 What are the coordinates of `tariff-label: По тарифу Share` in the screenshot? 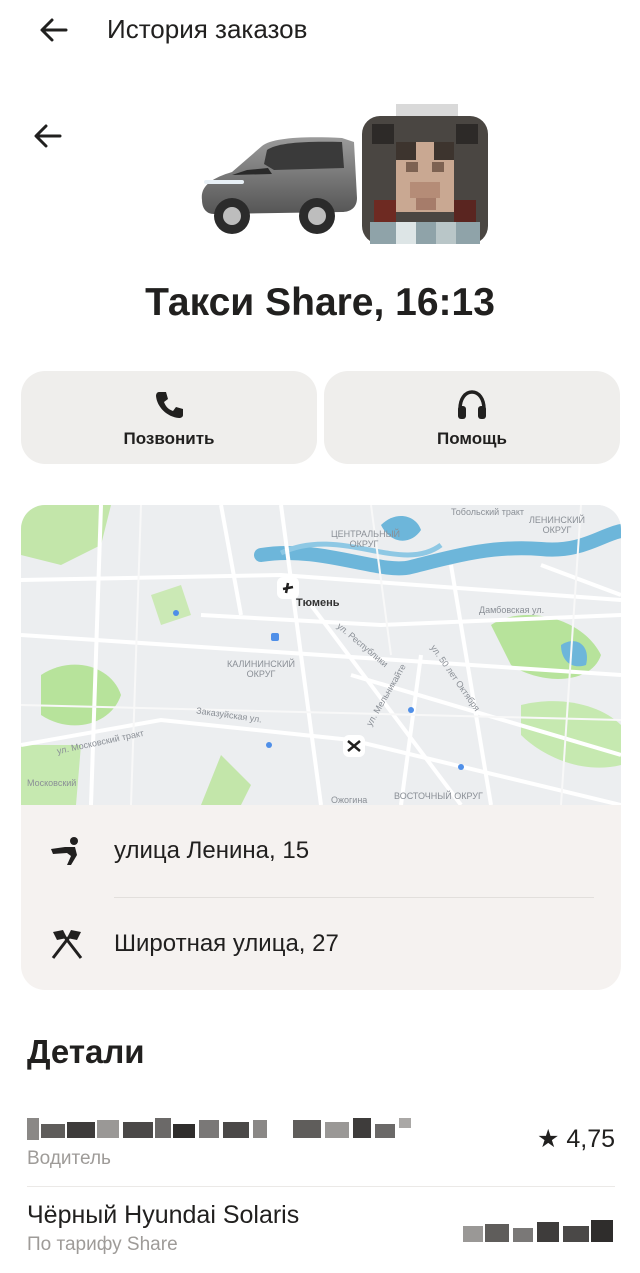 It's located at (102, 1244).